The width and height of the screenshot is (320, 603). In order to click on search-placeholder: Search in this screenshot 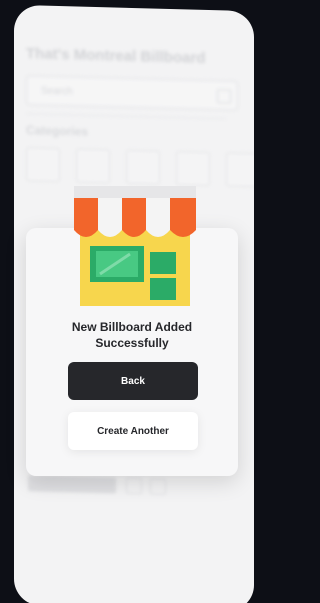, I will do `click(57, 91)`.